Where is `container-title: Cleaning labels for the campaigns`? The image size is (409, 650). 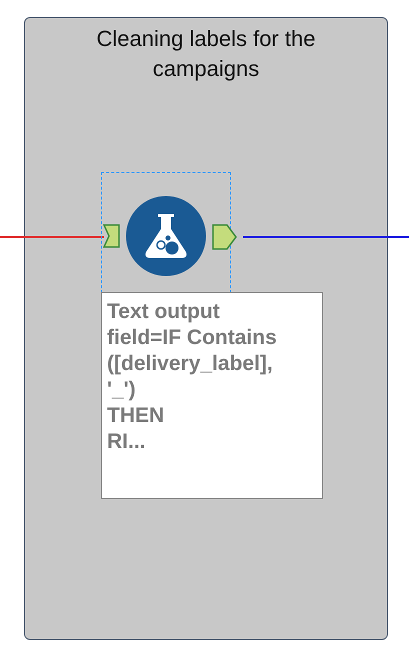
container-title: Cleaning labels for the campaigns is located at coordinates (206, 54).